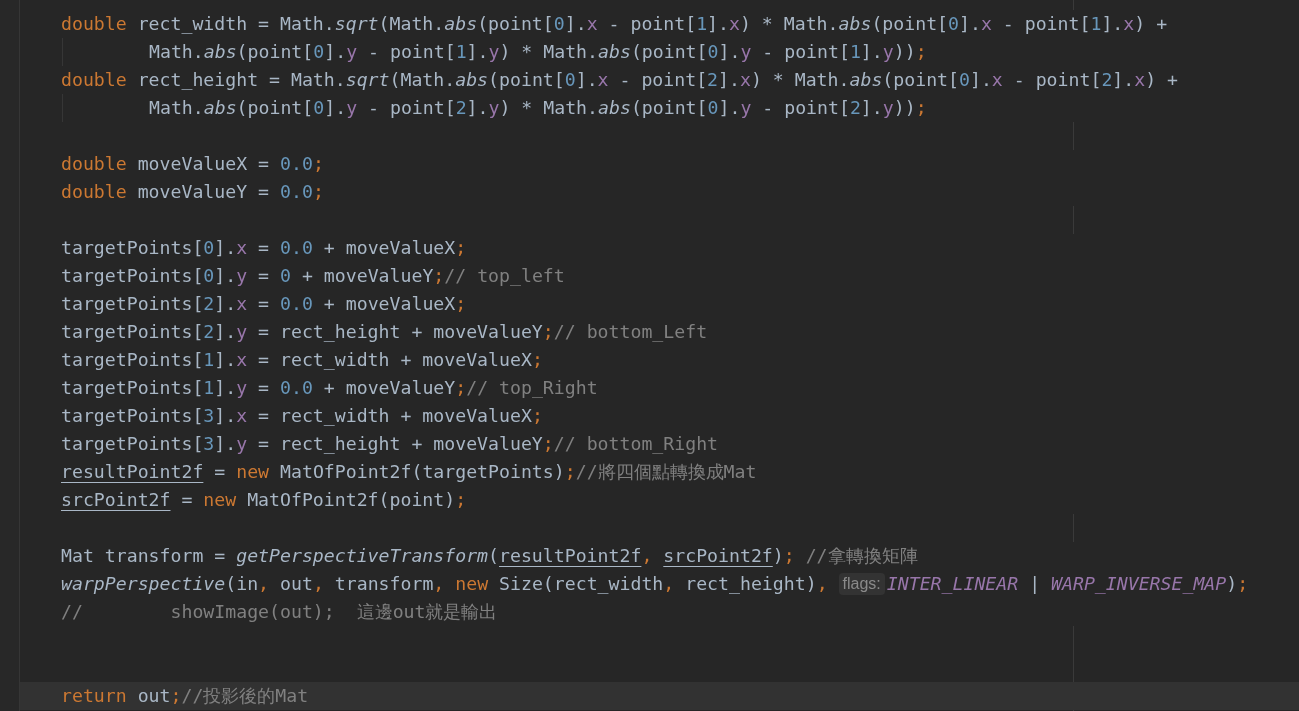 Image resolution: width=1299 pixels, height=711 pixels. What do you see at coordinates (861, 584) in the screenshot?
I see `parameter-hint: flags:` at bounding box center [861, 584].